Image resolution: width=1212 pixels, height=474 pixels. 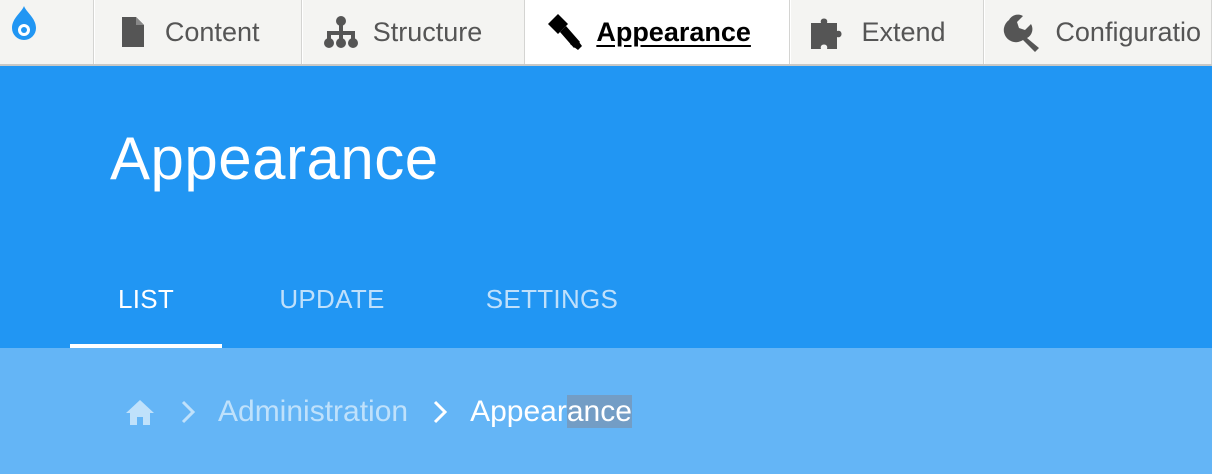 I want to click on toolbar-item-label: Extend, so click(x=903, y=31).